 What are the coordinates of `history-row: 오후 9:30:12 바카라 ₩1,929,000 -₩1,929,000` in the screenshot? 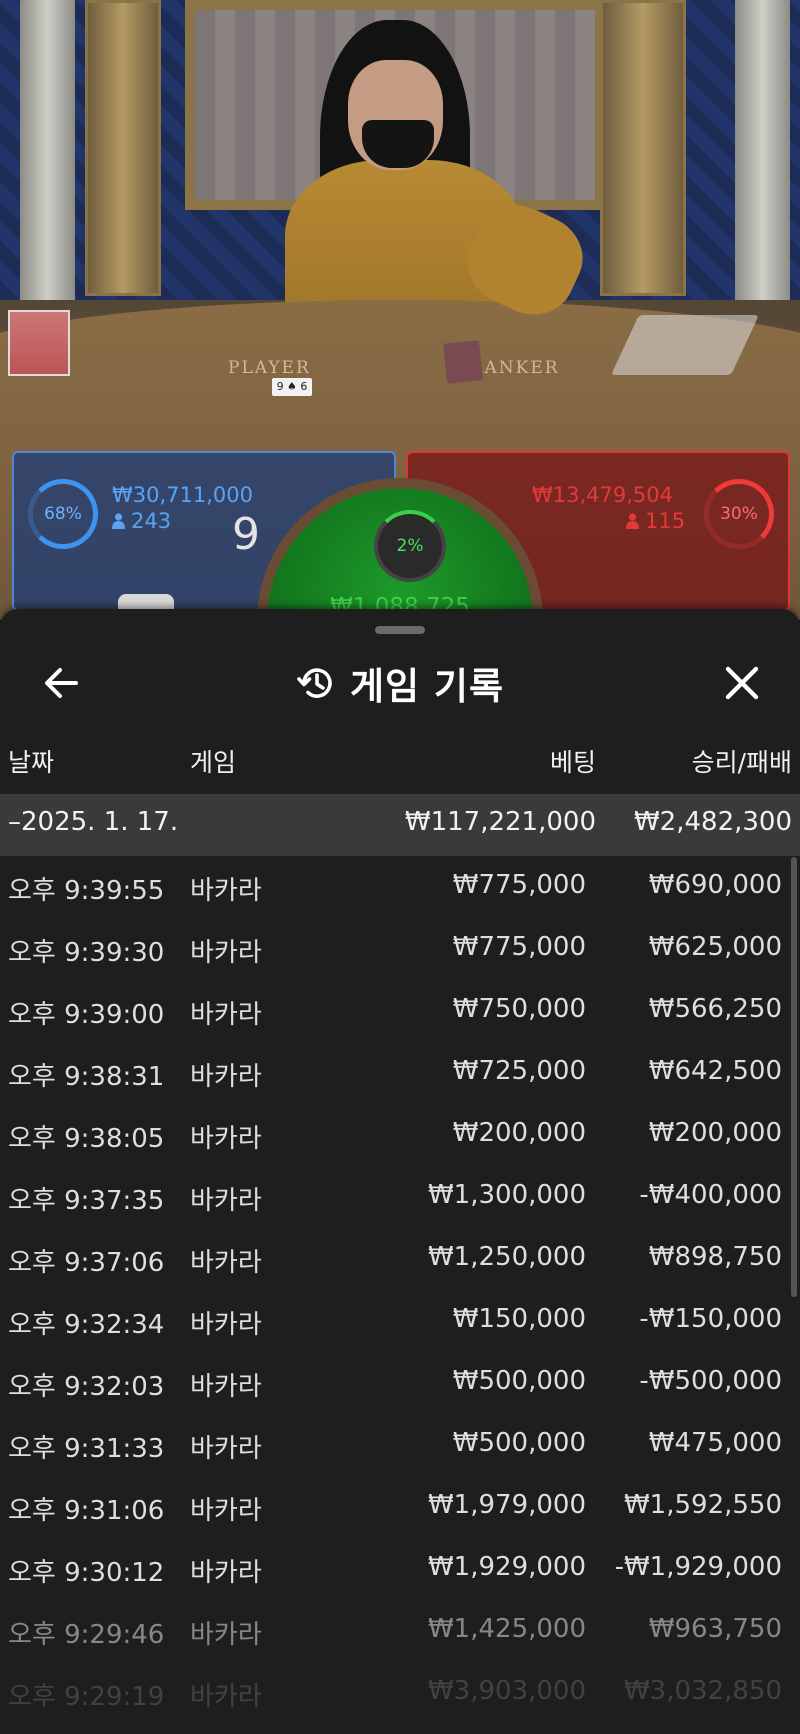 It's located at (395, 1570).